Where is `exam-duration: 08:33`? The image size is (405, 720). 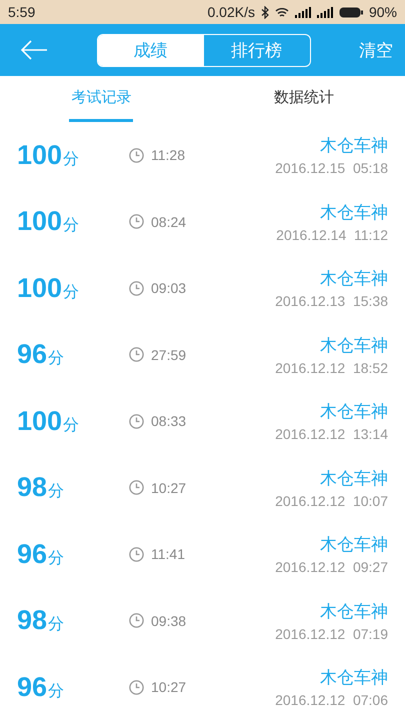
exam-duration: 08:33 is located at coordinates (168, 421).